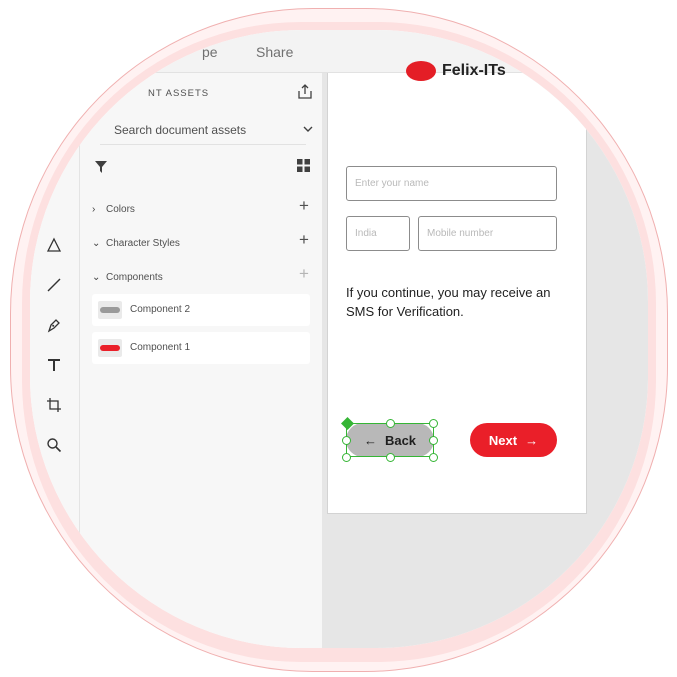 The width and height of the screenshot is (677, 677). What do you see at coordinates (339, 51) in the screenshot?
I see `app-header: pe Share` at bounding box center [339, 51].